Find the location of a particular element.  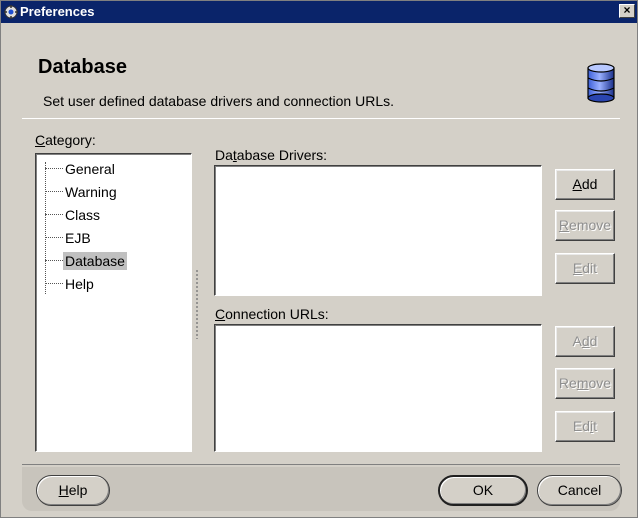

category-label: Category: is located at coordinates (65, 140).